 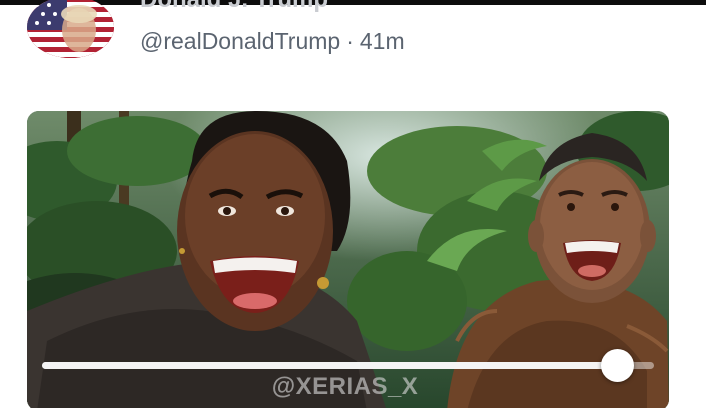 I want to click on display-name-text: Donald J. Trump, so click(x=234, y=6).